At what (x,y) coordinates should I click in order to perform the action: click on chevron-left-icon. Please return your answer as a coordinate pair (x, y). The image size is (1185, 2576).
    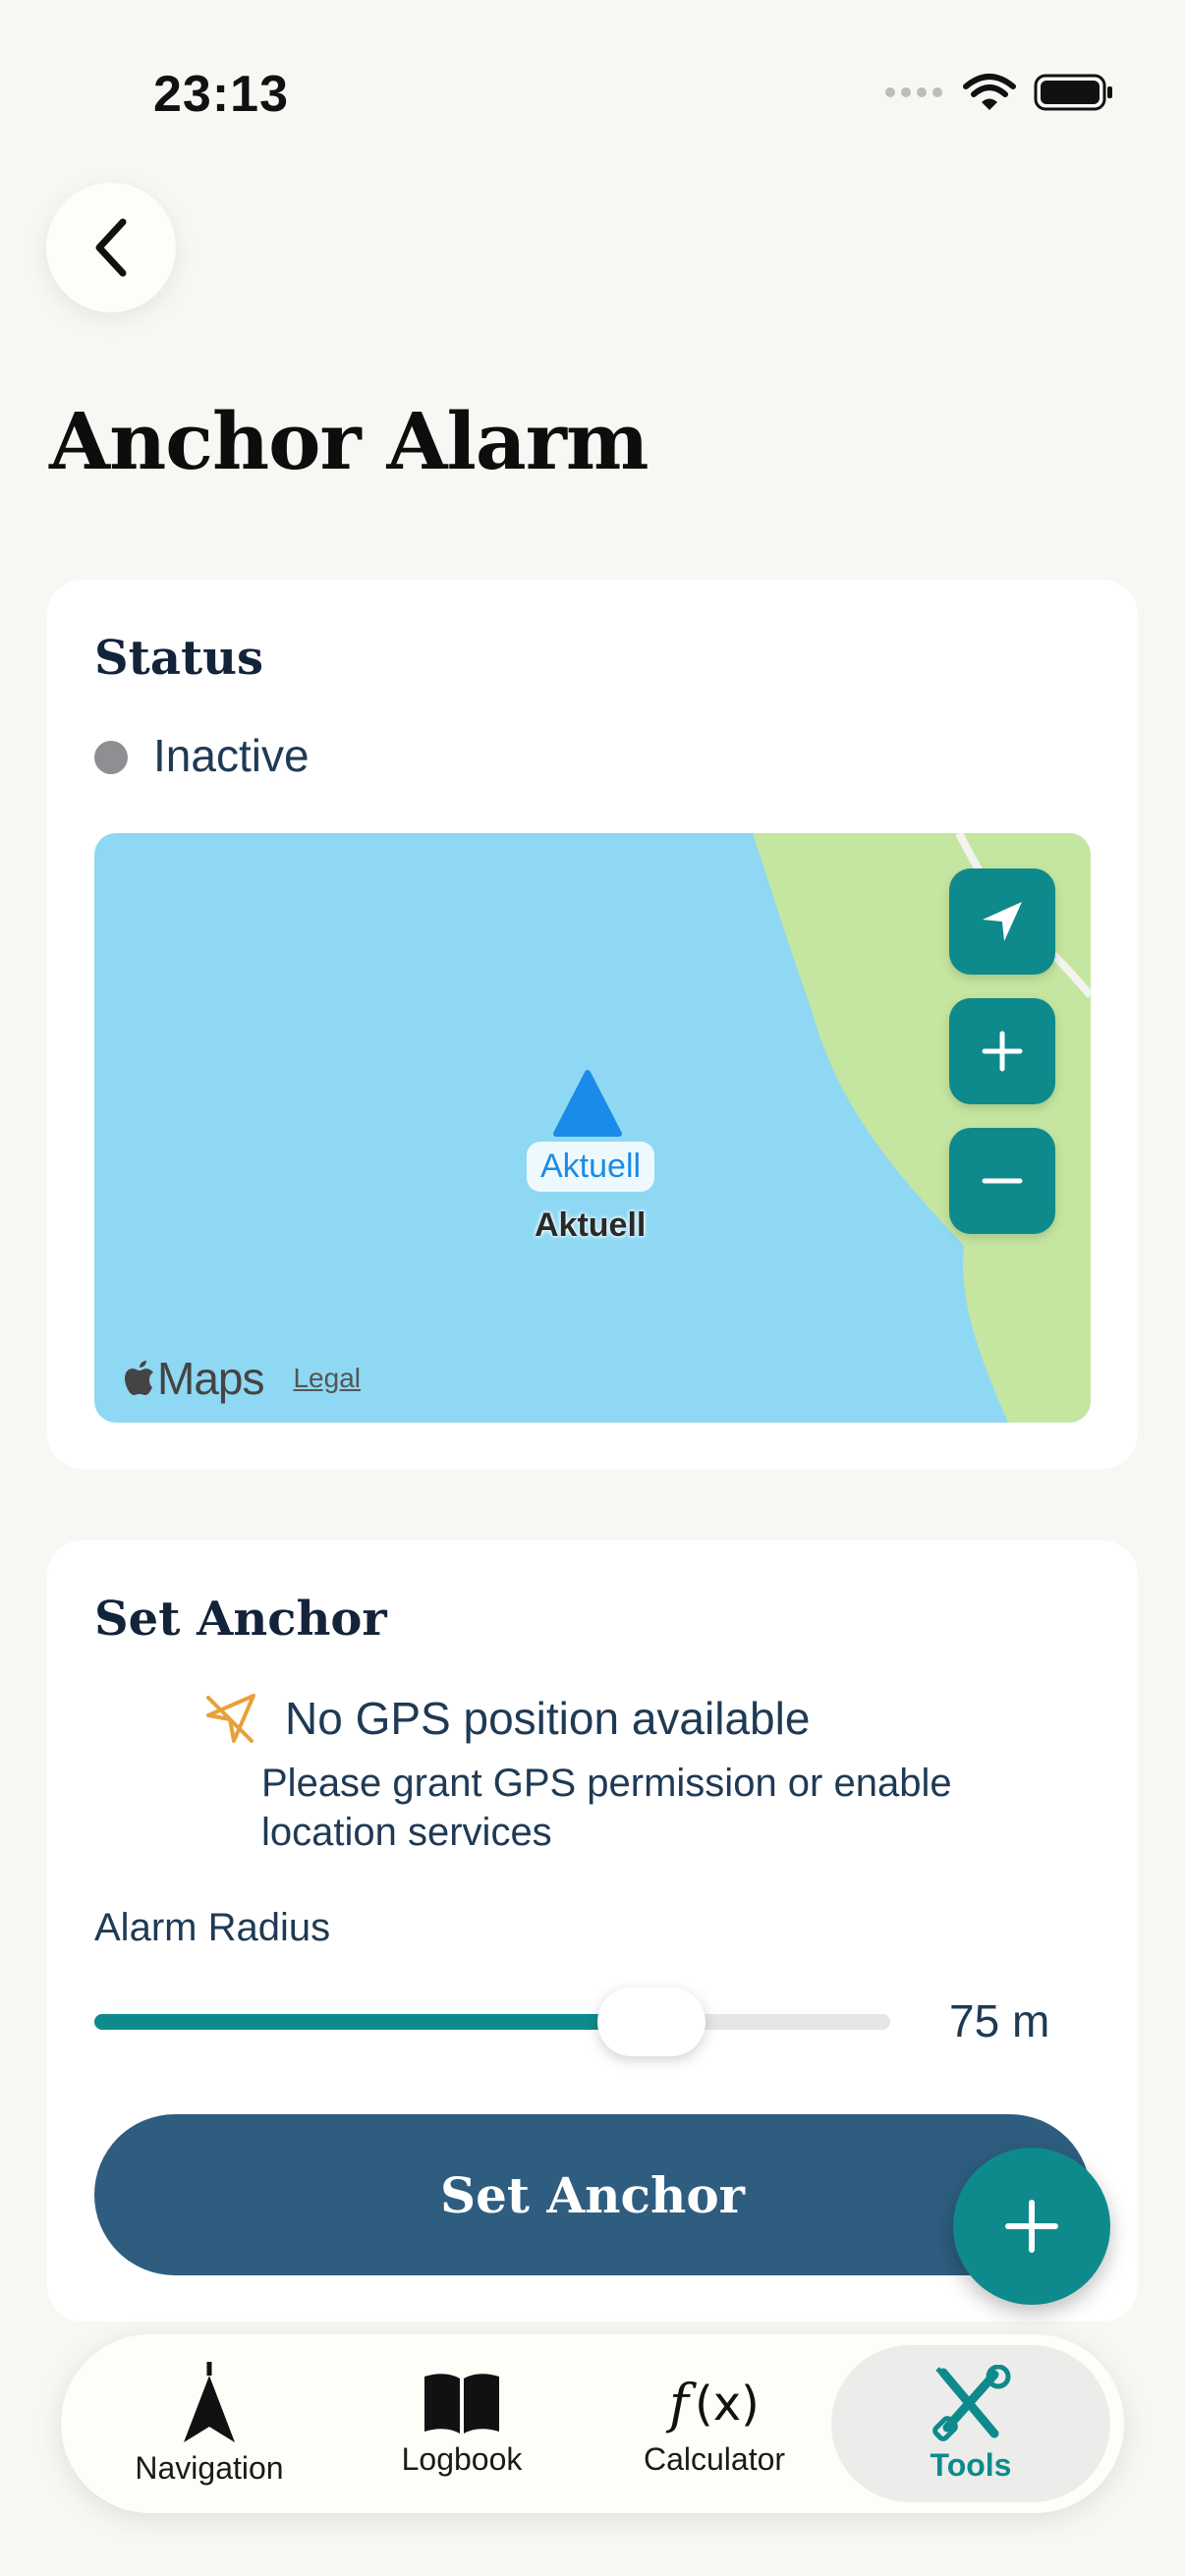
    Looking at the image, I should click on (111, 247).